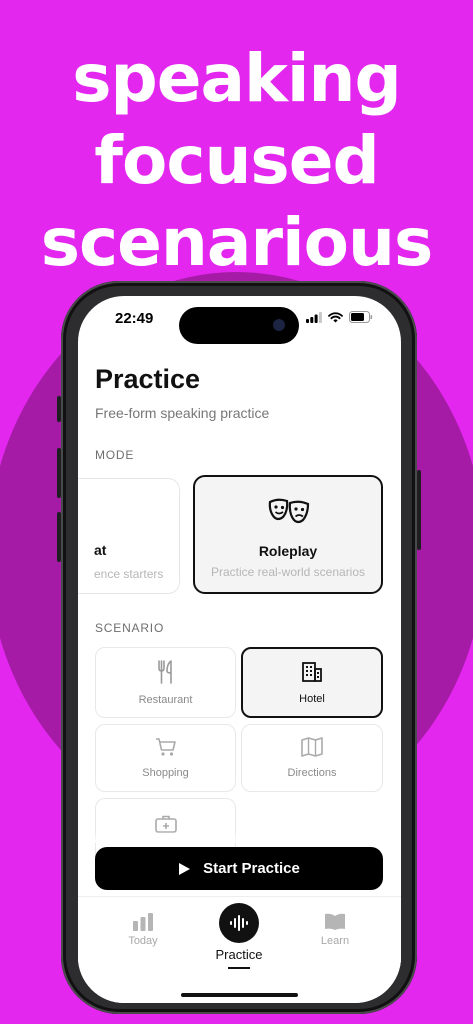 The image size is (473, 1024). Describe the element at coordinates (239, 968) in the screenshot. I see `tab-active-indicator` at that location.